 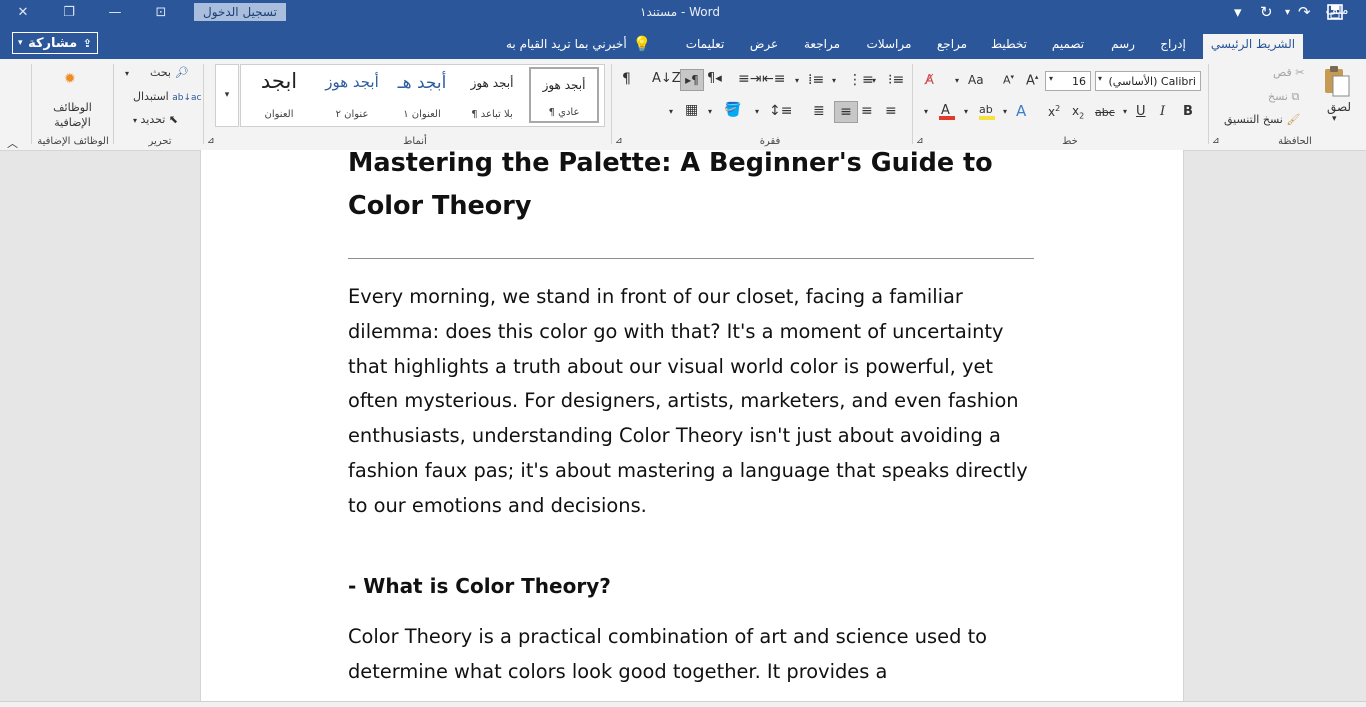 What do you see at coordinates (167, 96) in the screenshot?
I see `replace-button: استبدال ab↓ac` at bounding box center [167, 96].